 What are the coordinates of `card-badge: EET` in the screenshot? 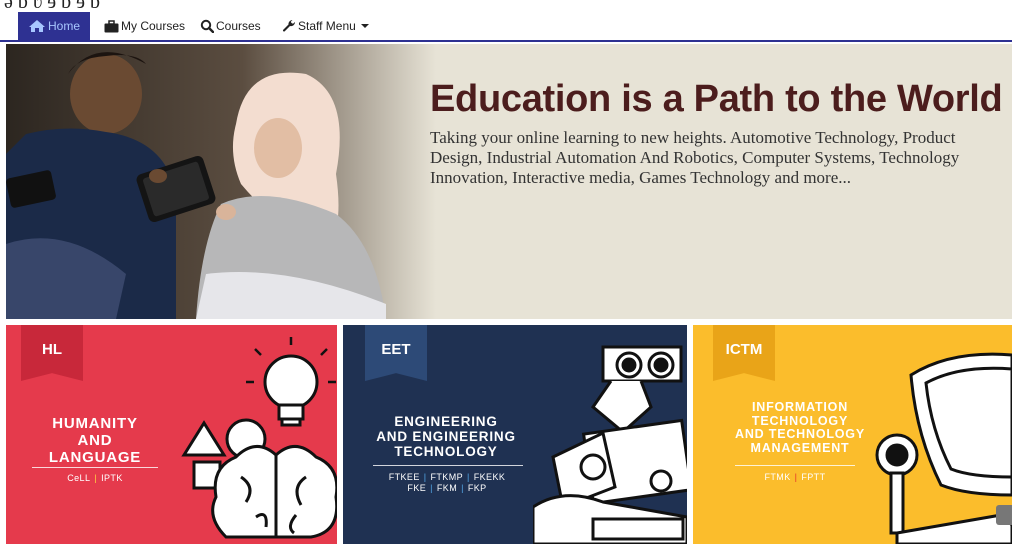 It's located at (396, 353).